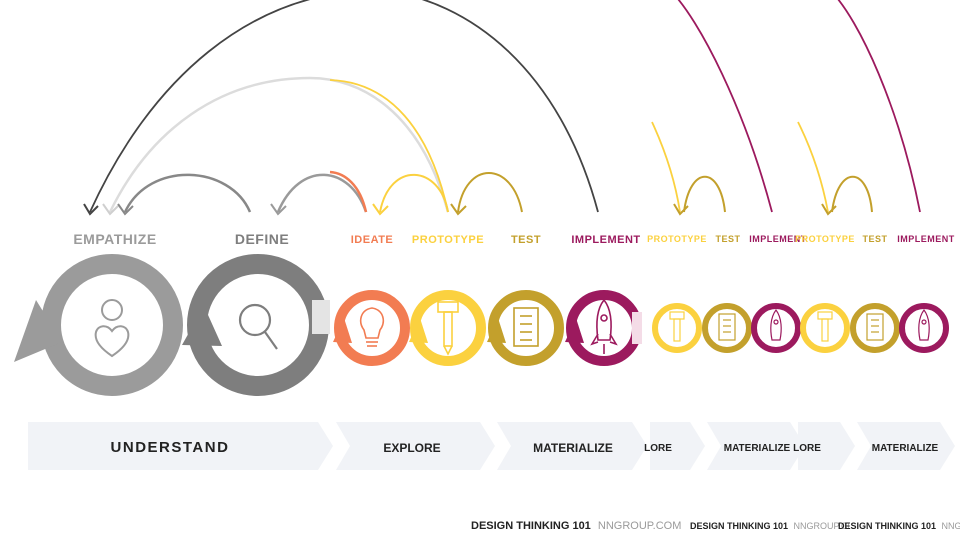 Image resolution: width=960 pixels, height=540 pixels. What do you see at coordinates (825, 239) in the screenshot?
I see `repeat2-label-prototype: PROTOTYPE` at bounding box center [825, 239].